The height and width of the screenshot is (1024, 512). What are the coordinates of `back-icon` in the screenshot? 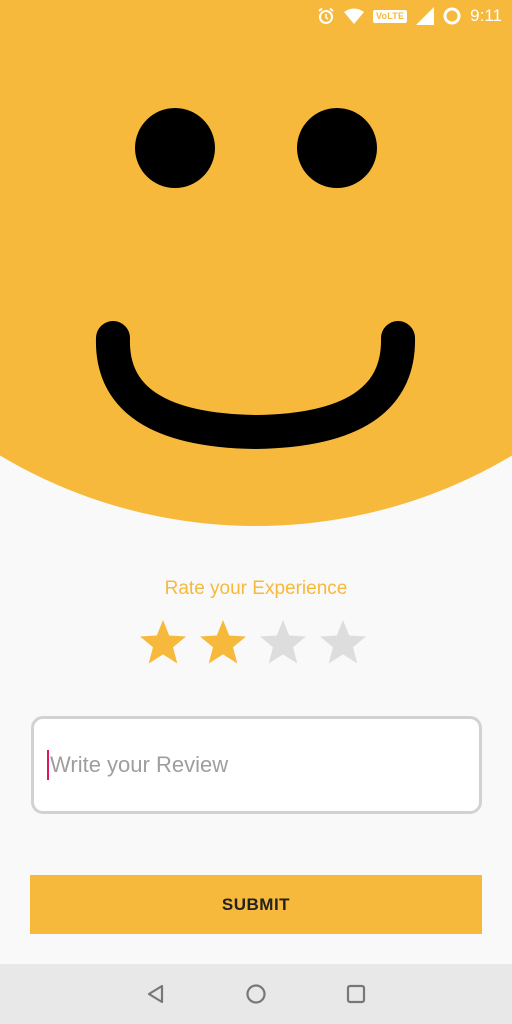 It's located at (156, 994).